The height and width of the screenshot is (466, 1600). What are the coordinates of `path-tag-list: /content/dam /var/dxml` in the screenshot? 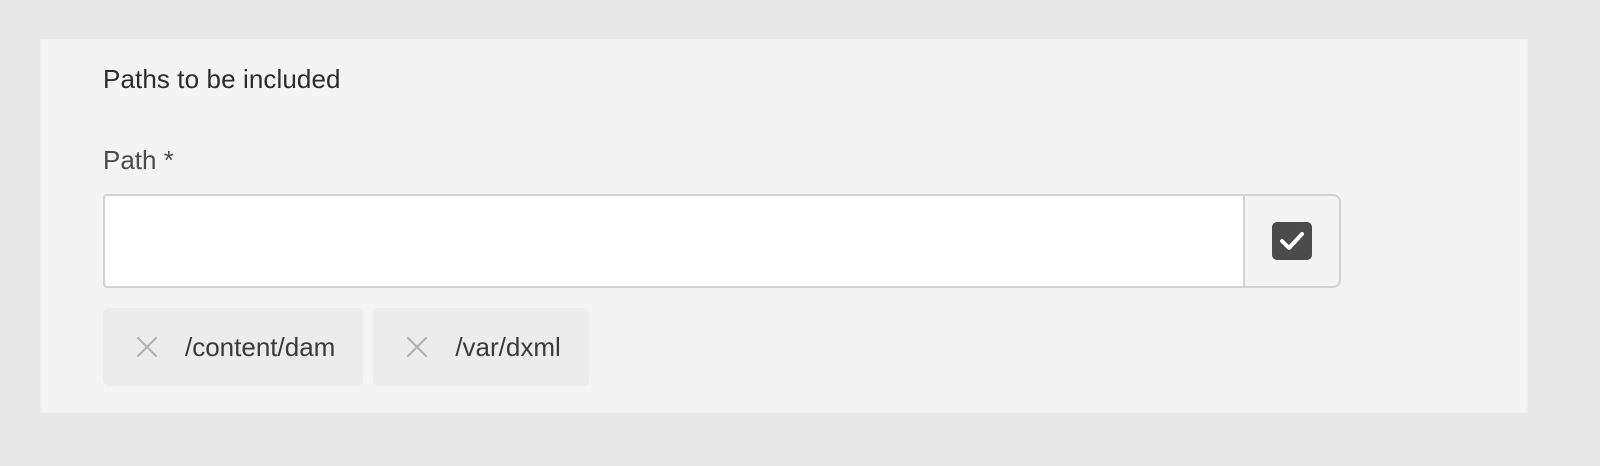 It's located at (346, 347).